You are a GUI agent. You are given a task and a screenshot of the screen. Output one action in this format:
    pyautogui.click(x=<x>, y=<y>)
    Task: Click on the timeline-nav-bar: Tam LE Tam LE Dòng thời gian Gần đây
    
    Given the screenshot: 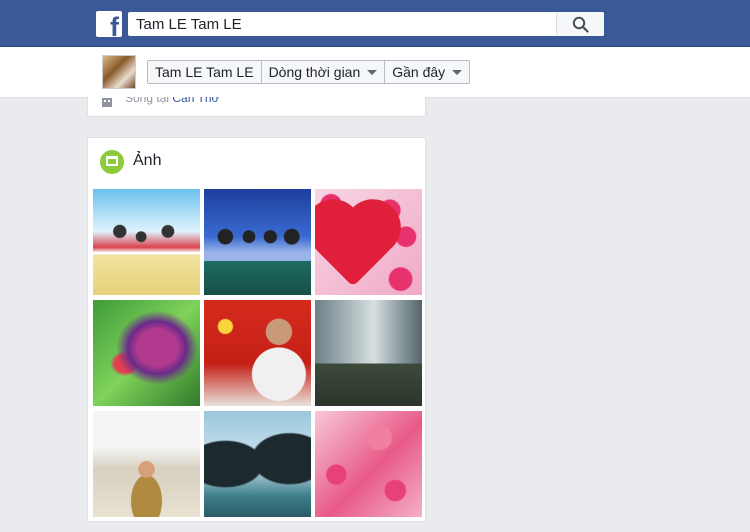 What is the action you would take?
    pyautogui.click(x=375, y=72)
    